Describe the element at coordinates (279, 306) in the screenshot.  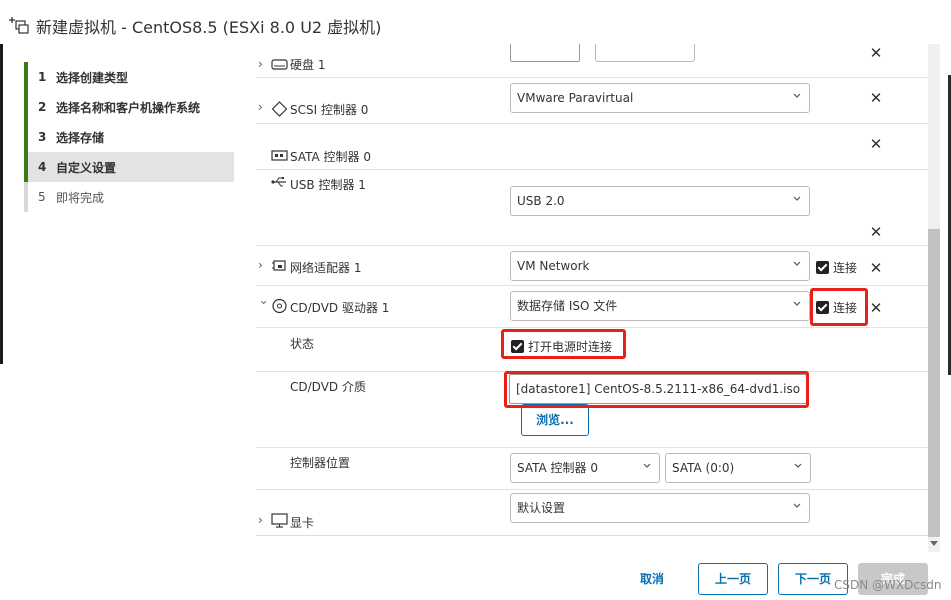
I see `cd-icon` at that location.